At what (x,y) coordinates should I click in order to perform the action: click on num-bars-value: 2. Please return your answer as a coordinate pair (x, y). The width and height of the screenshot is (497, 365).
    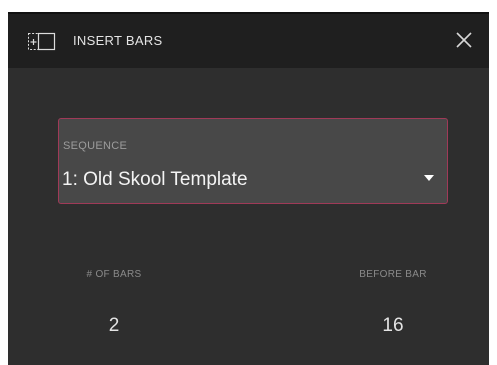
    Looking at the image, I should click on (114, 326).